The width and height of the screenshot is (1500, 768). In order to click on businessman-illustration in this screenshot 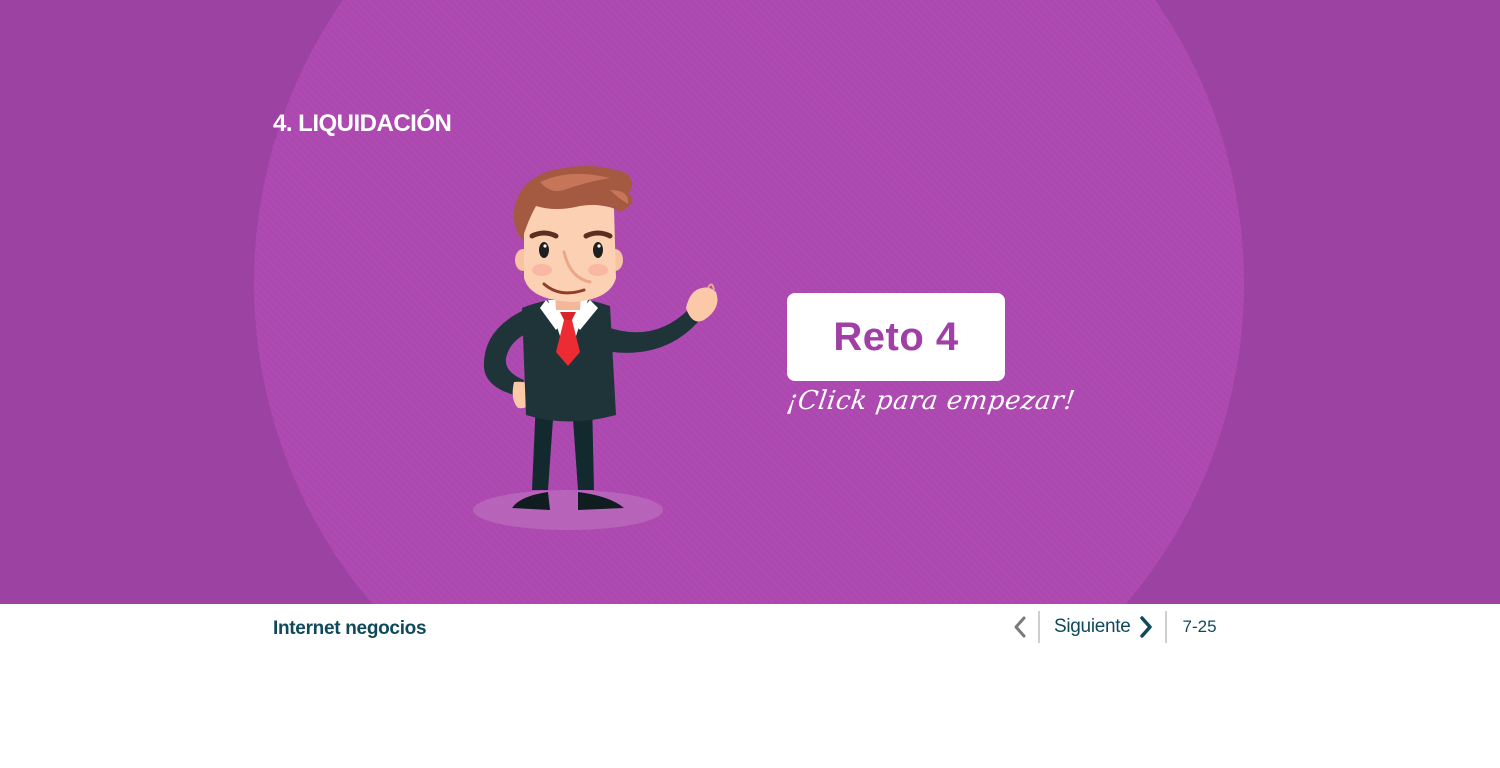, I will do `click(595, 348)`.